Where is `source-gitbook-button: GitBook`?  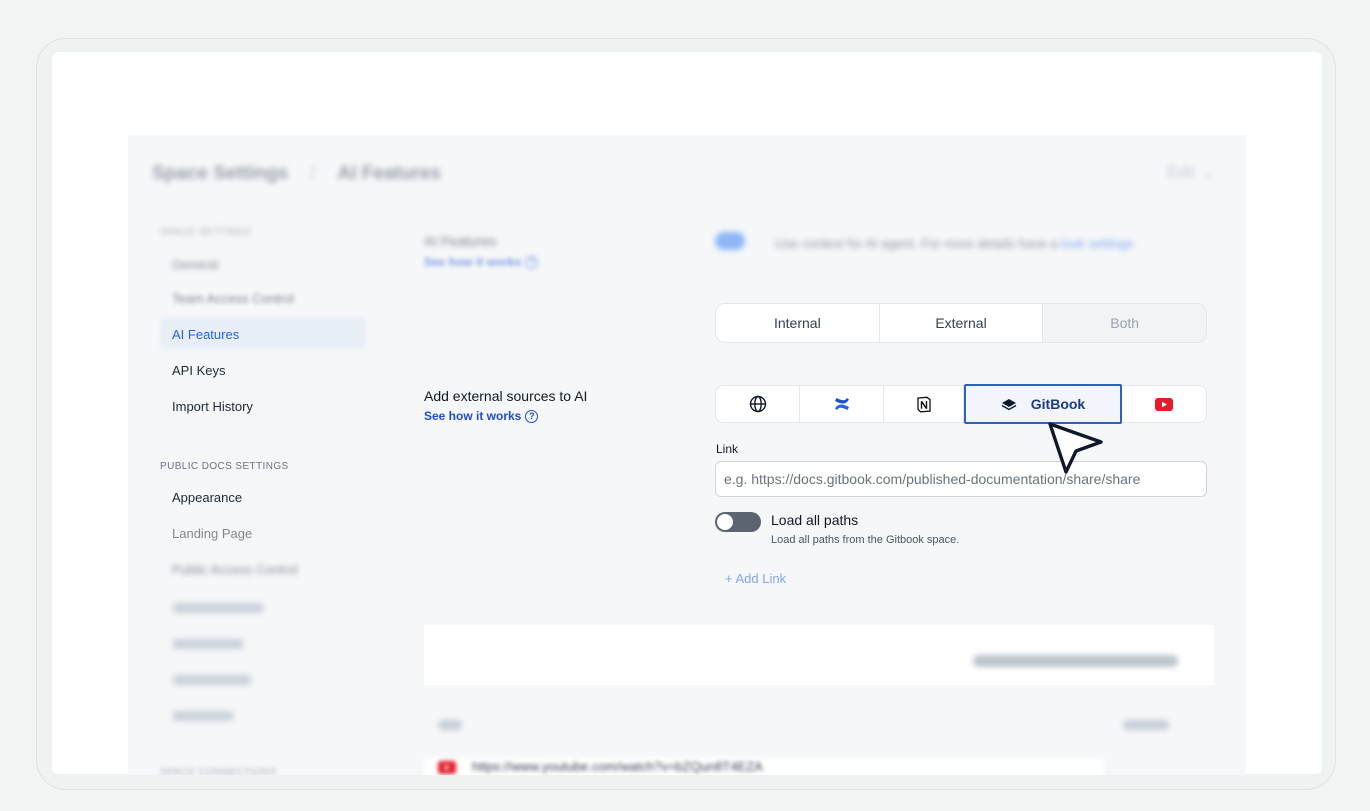
source-gitbook-button: GitBook is located at coordinates (1043, 404).